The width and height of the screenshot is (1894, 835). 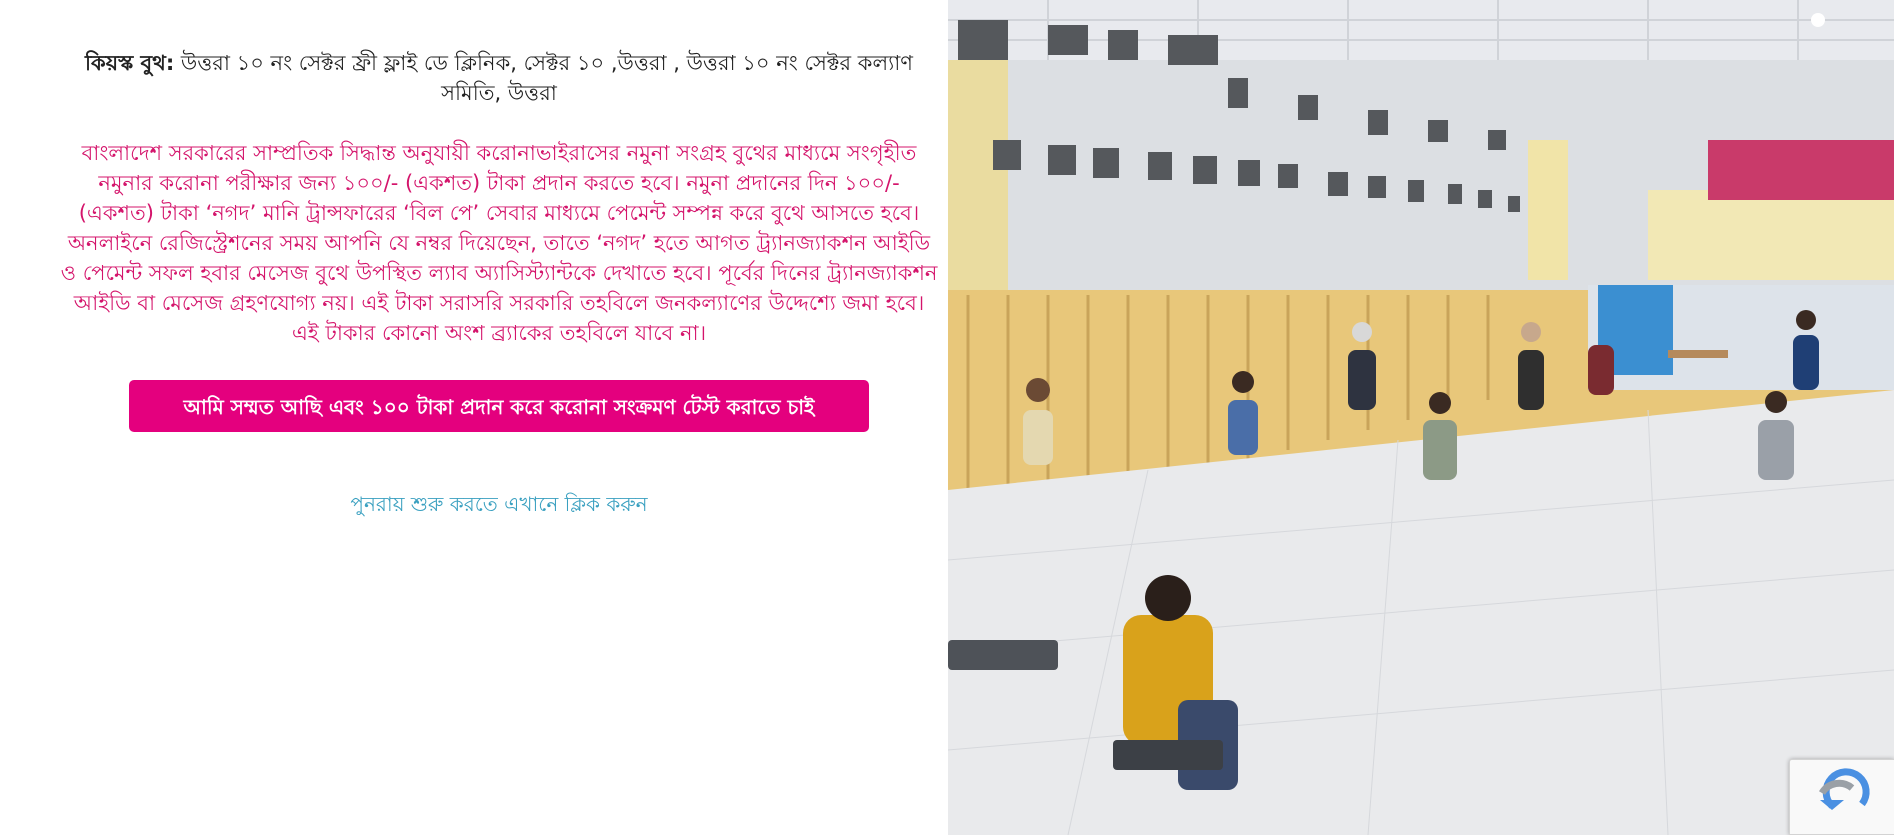 I want to click on restart-link: পুনরায় শুরু করতে এখানে ক্লিক করুন, so click(x=499, y=506).